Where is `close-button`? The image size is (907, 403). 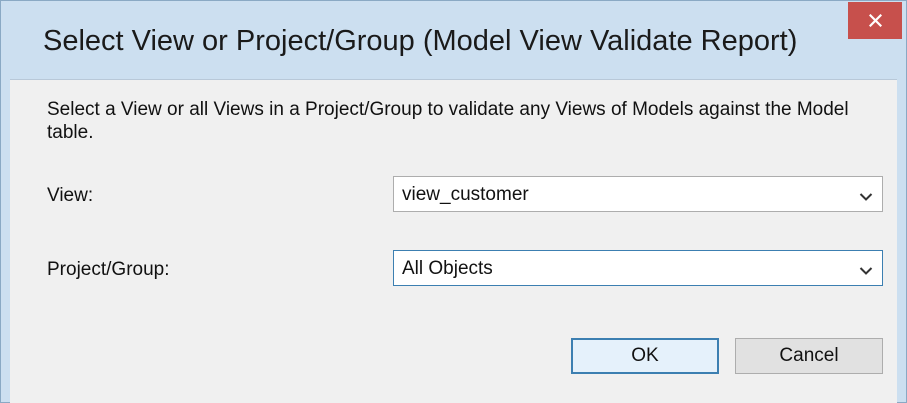
close-button is located at coordinates (875, 20).